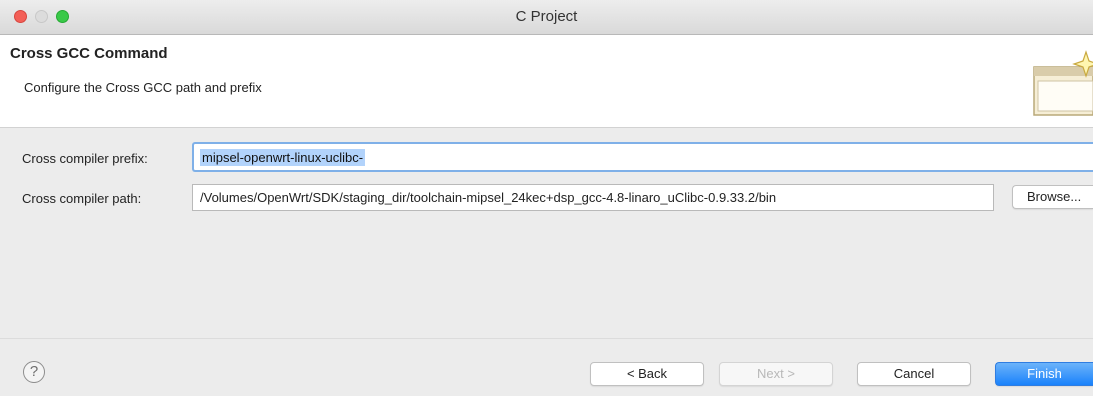 The width and height of the screenshot is (1093, 396). Describe the element at coordinates (546, 338) in the screenshot. I see `footer-divider` at that location.